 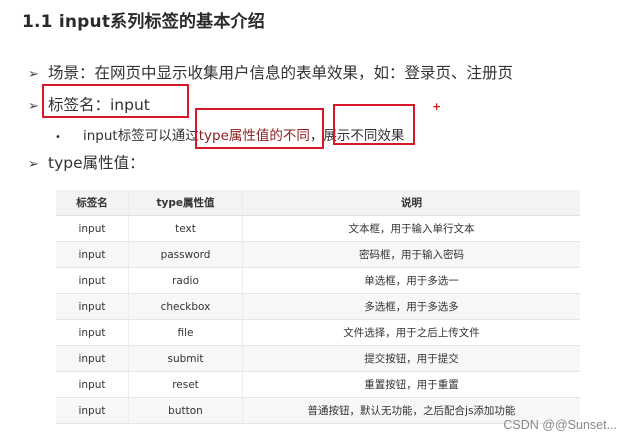 I want to click on plus-mark: +, so click(x=437, y=106).